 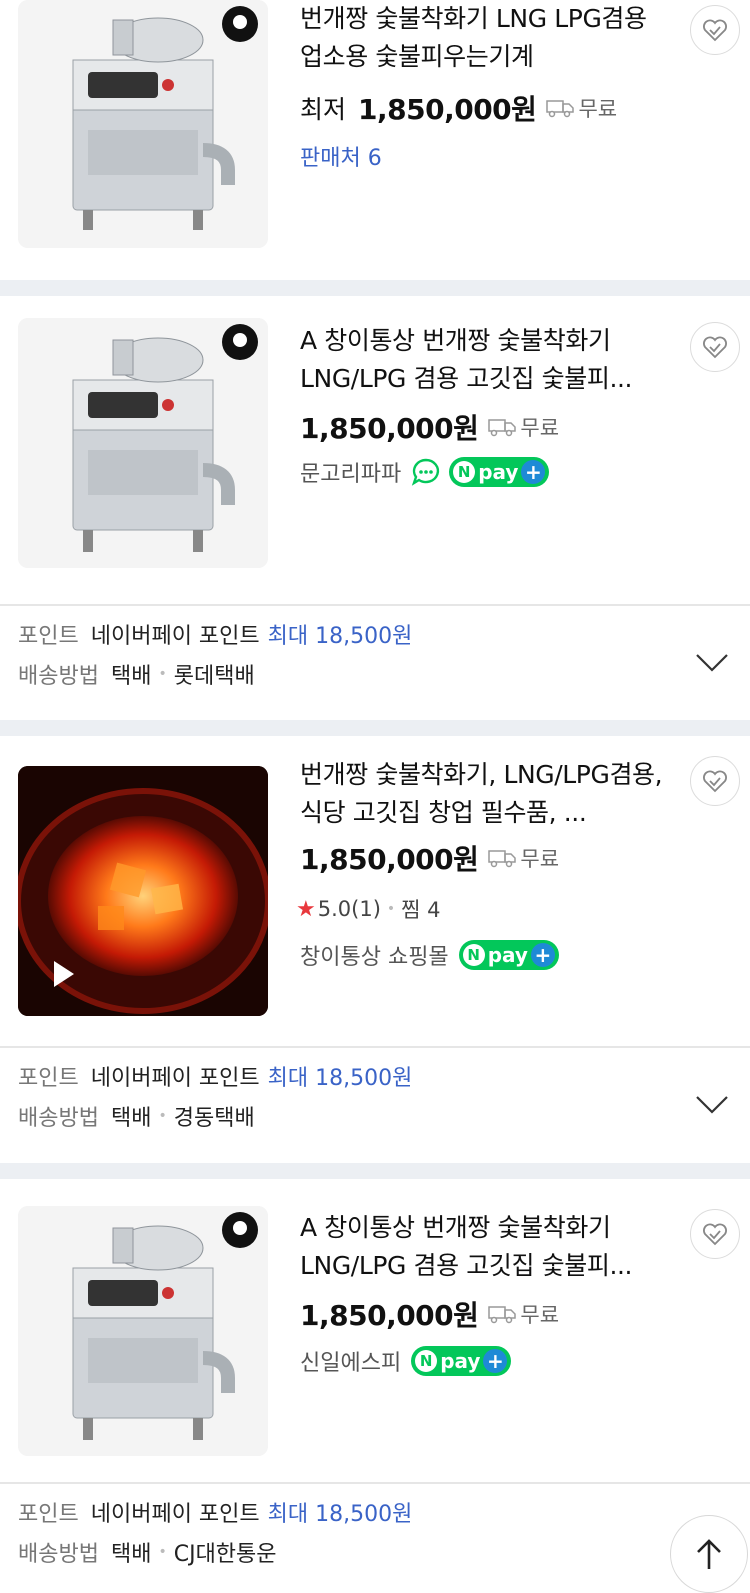 What do you see at coordinates (487, 38) in the screenshot?
I see `product-title: 번개짱 숯불착화기 LNG LPG겸용 업소용 숯불피우는기계` at bounding box center [487, 38].